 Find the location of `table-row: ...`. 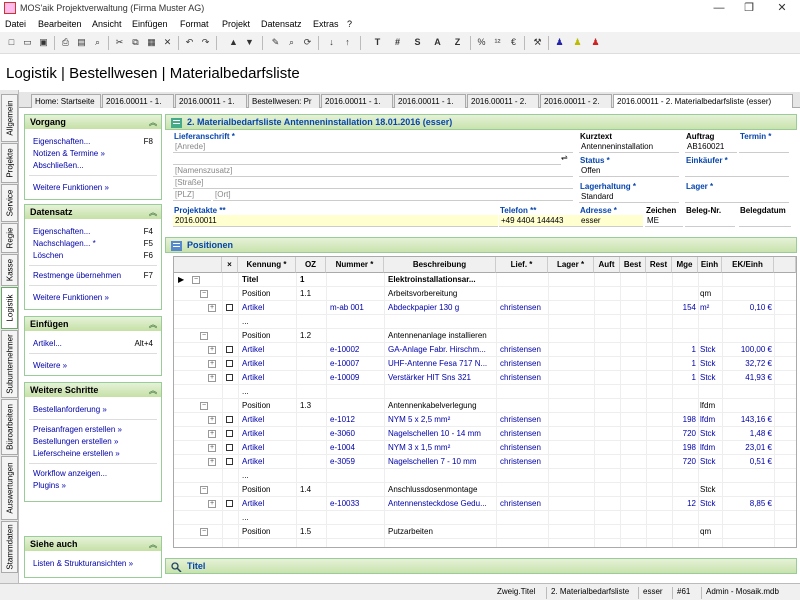

table-row: ... is located at coordinates (485, 476).